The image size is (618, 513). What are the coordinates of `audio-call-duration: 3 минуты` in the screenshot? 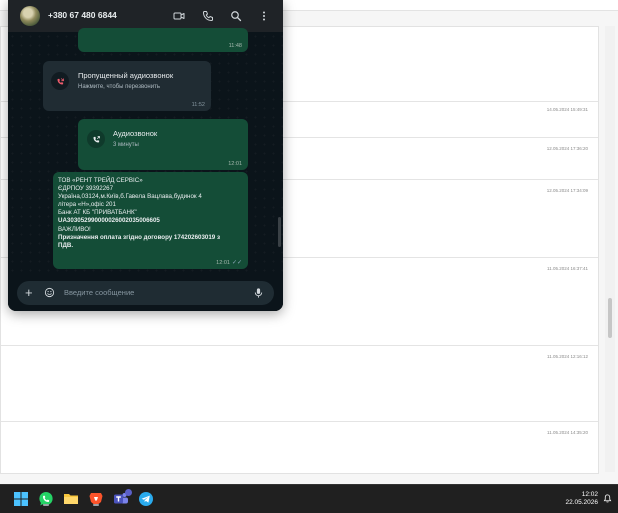 It's located at (126, 145).